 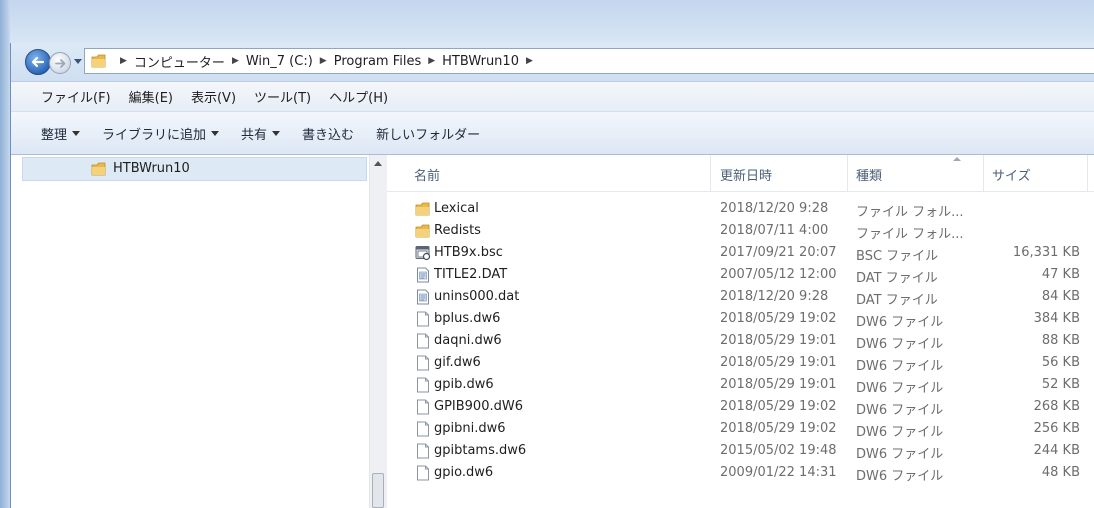 What do you see at coordinates (423, 299) in the screenshot?
I see `text-file-icon` at bounding box center [423, 299].